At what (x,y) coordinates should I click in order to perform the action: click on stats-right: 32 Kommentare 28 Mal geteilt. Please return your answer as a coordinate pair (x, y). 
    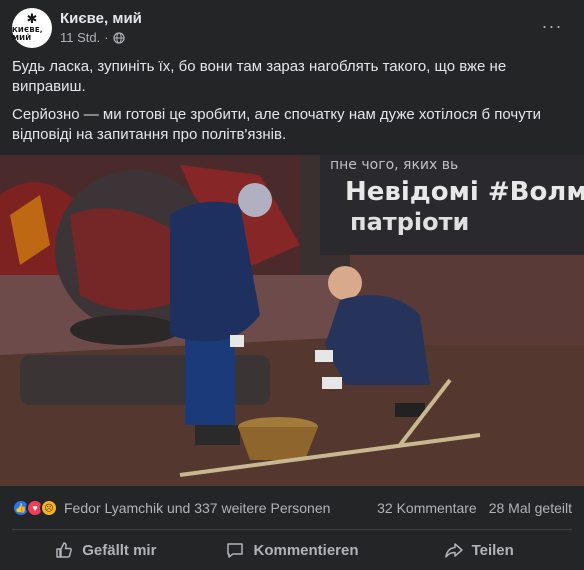
    Looking at the image, I should click on (474, 508).